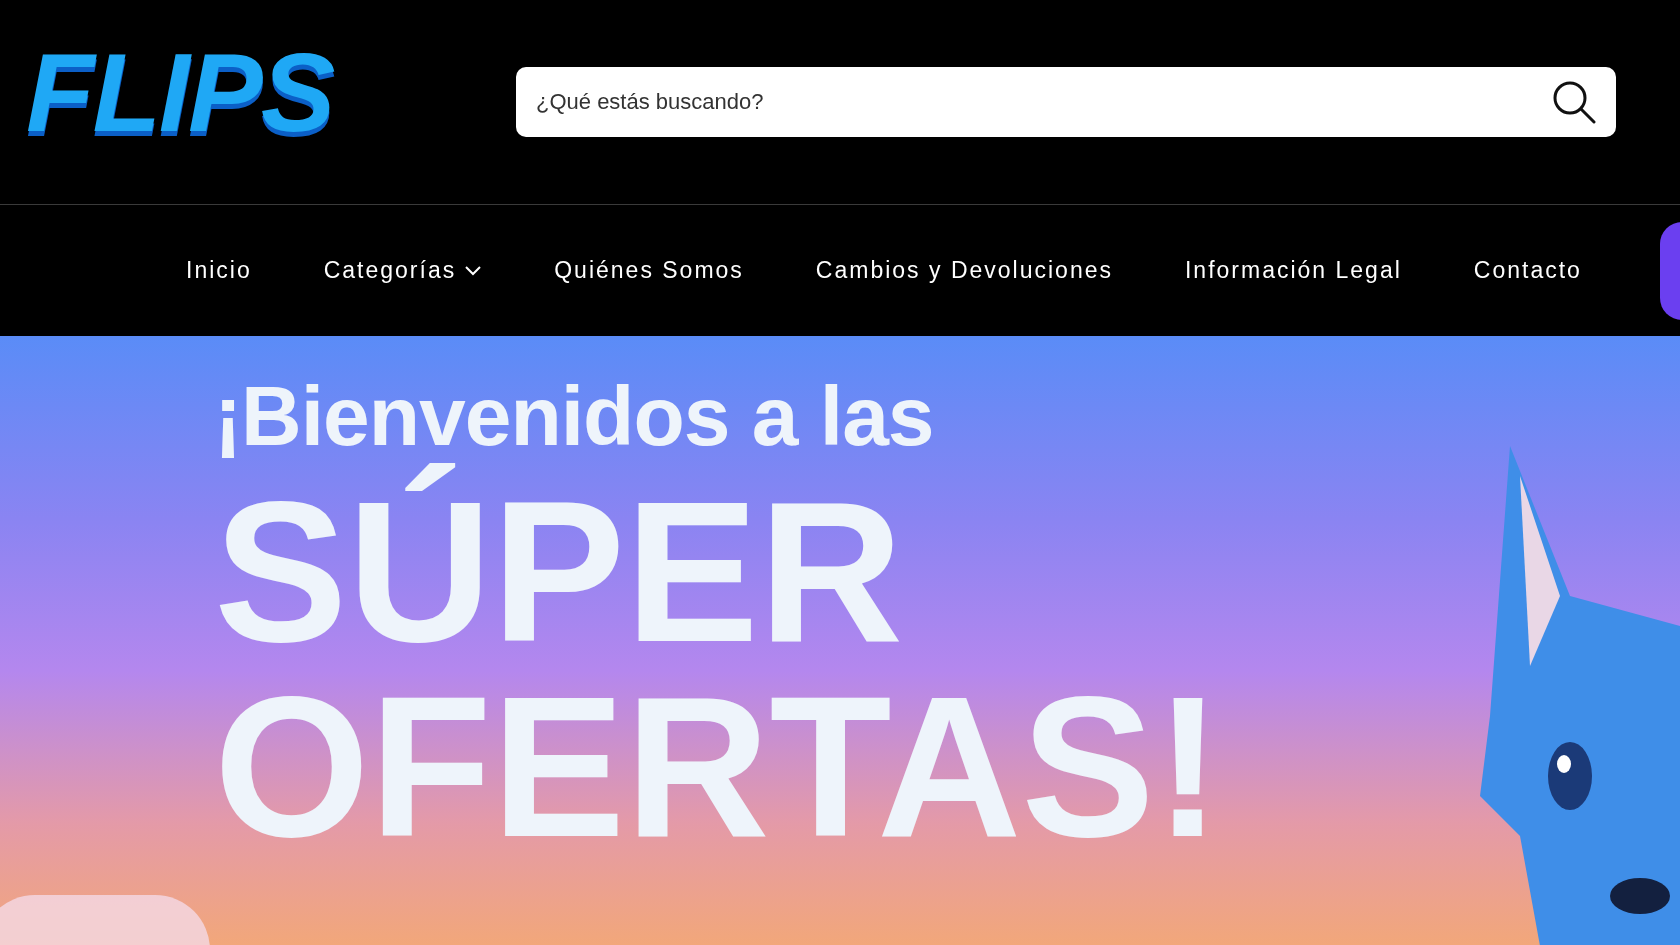 This screenshot has height=945, width=1680. Describe the element at coordinates (219, 270) in the screenshot. I see `nav-link: Inicio` at that location.